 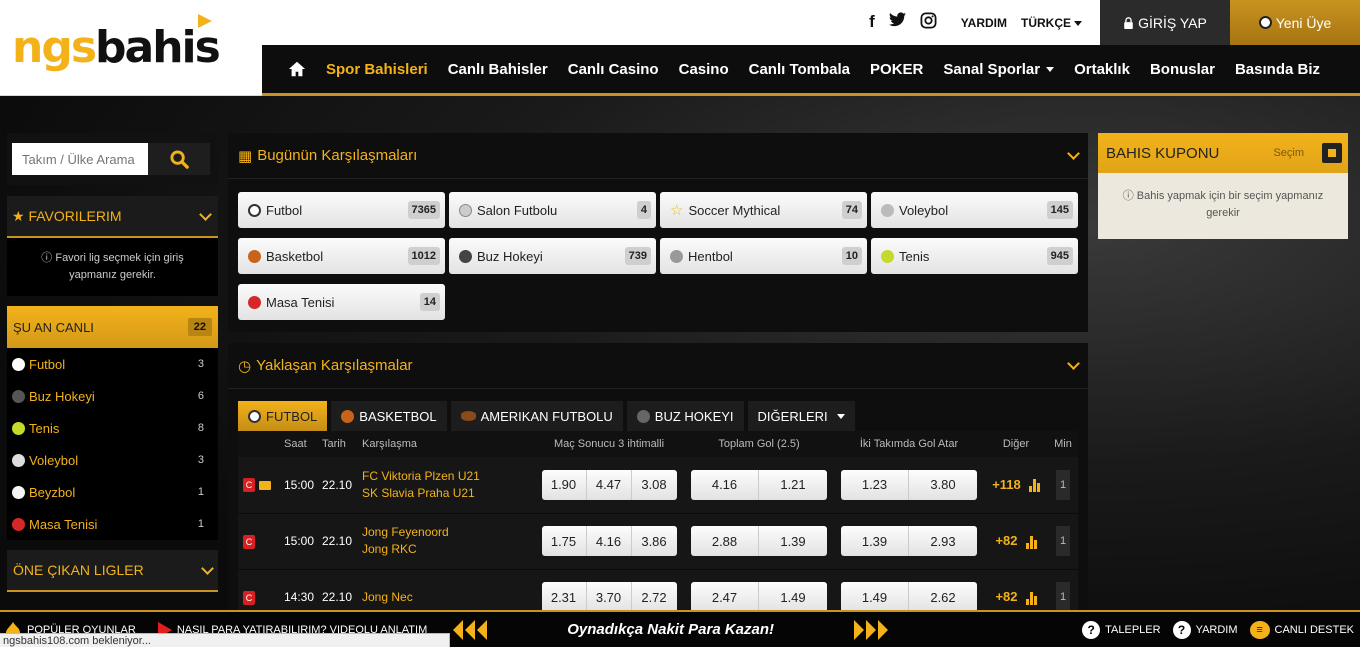 I want to click on live-sport-item: Beyzbol 1, so click(x=112, y=492).